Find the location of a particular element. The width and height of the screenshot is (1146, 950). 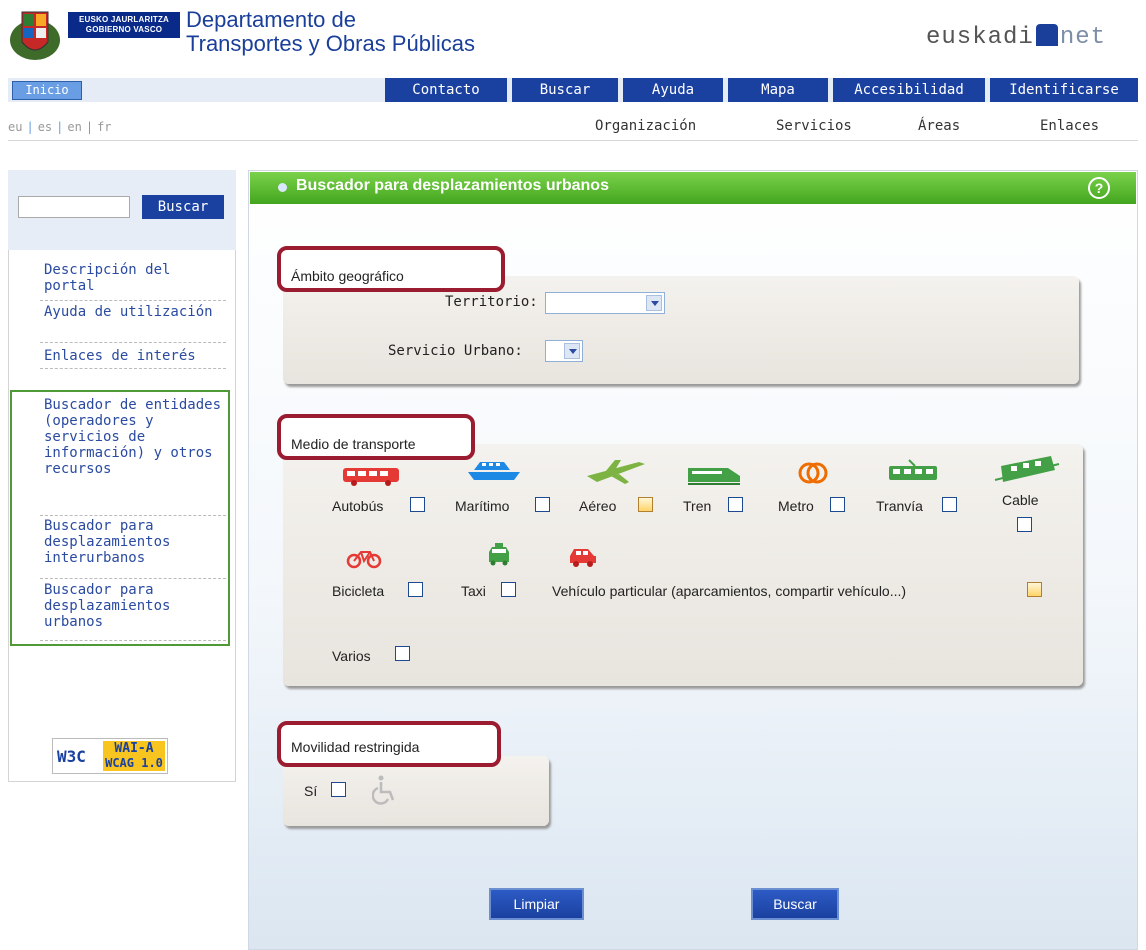

government-name: EUSKO JAURLARITZA GOBIERNO VASCO is located at coordinates (124, 25).